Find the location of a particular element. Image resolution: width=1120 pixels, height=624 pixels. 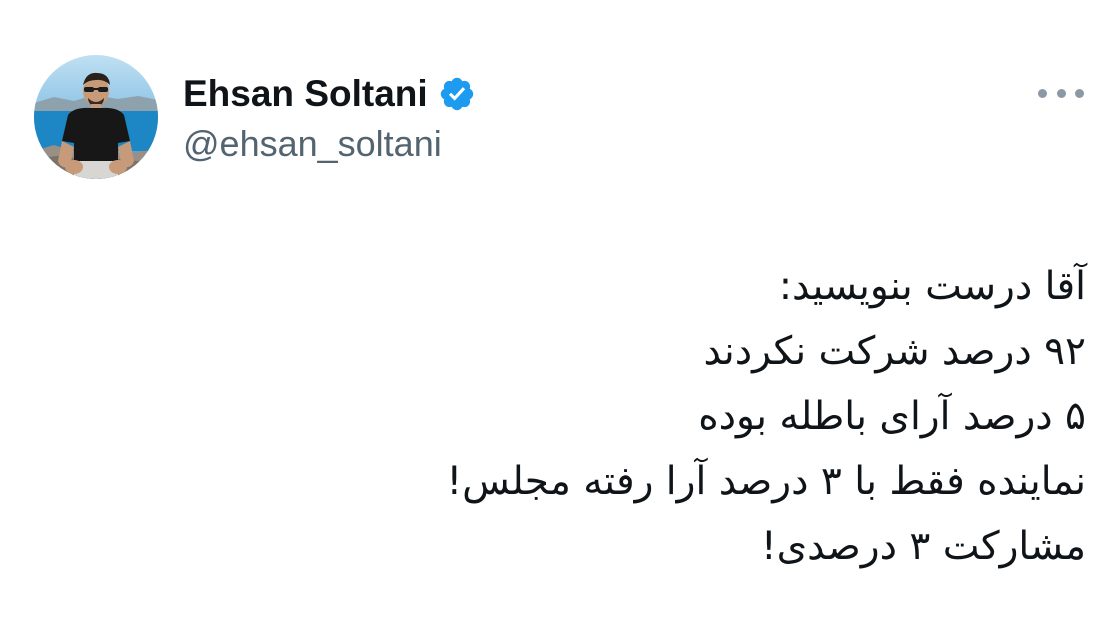

tweet-line: آقا درست بنویسید: is located at coordinates (932, 286).